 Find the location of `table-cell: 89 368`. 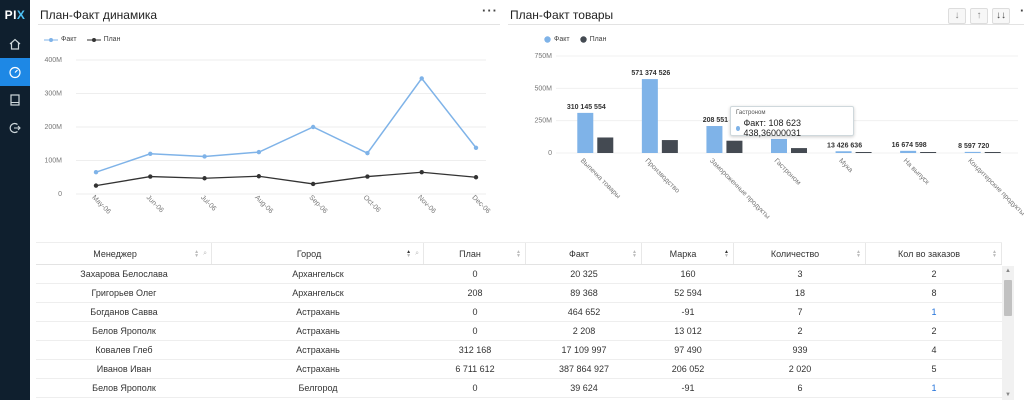

table-cell: 89 368 is located at coordinates (584, 293).